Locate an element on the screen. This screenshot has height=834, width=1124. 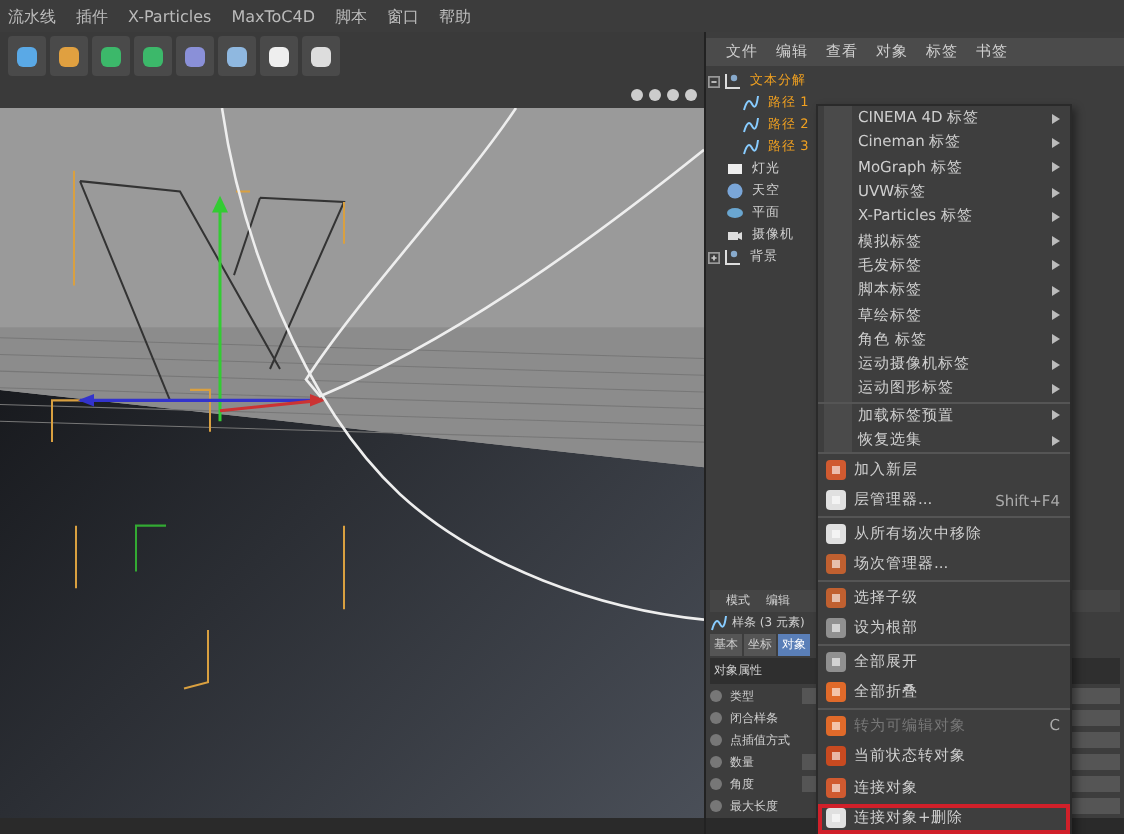
menu-item: X-Particles is located at coordinates (170, 16).